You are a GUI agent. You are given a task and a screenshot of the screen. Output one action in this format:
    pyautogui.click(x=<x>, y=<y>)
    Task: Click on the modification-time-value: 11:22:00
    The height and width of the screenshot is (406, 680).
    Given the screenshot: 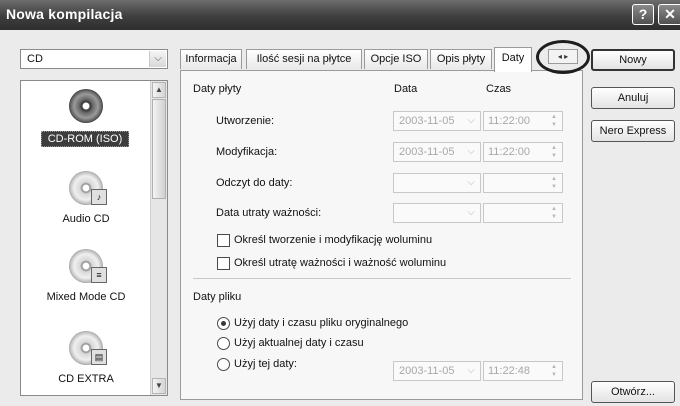 What is the action you would take?
    pyautogui.click(x=509, y=152)
    